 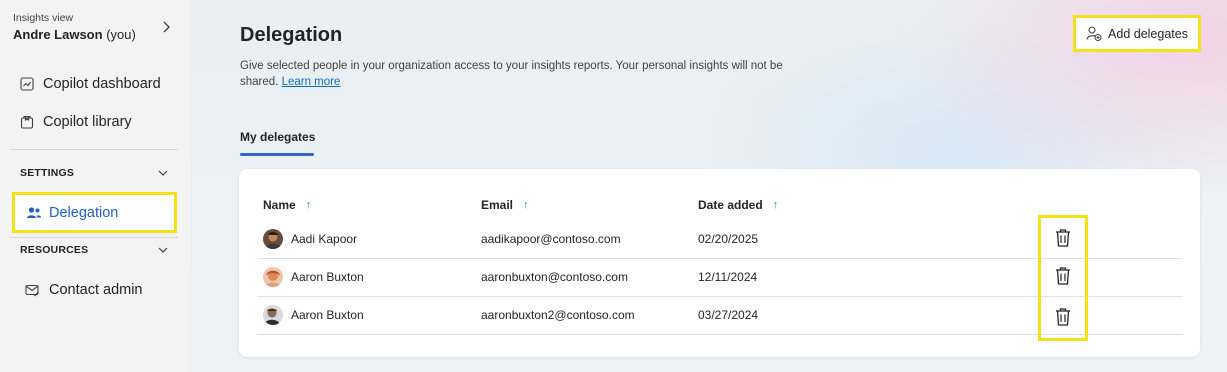 What do you see at coordinates (94, 173) in the screenshot?
I see `section-settings: SETTINGS` at bounding box center [94, 173].